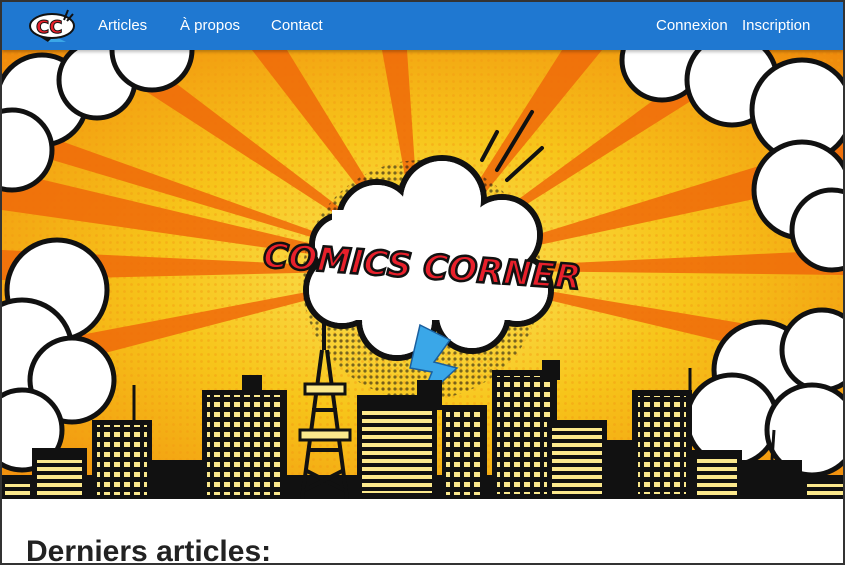 Image resolution: width=845 pixels, height=565 pixels. Describe the element at coordinates (149, 550) in the screenshot. I see `latest-articles-heading: Derniers articles:` at that location.